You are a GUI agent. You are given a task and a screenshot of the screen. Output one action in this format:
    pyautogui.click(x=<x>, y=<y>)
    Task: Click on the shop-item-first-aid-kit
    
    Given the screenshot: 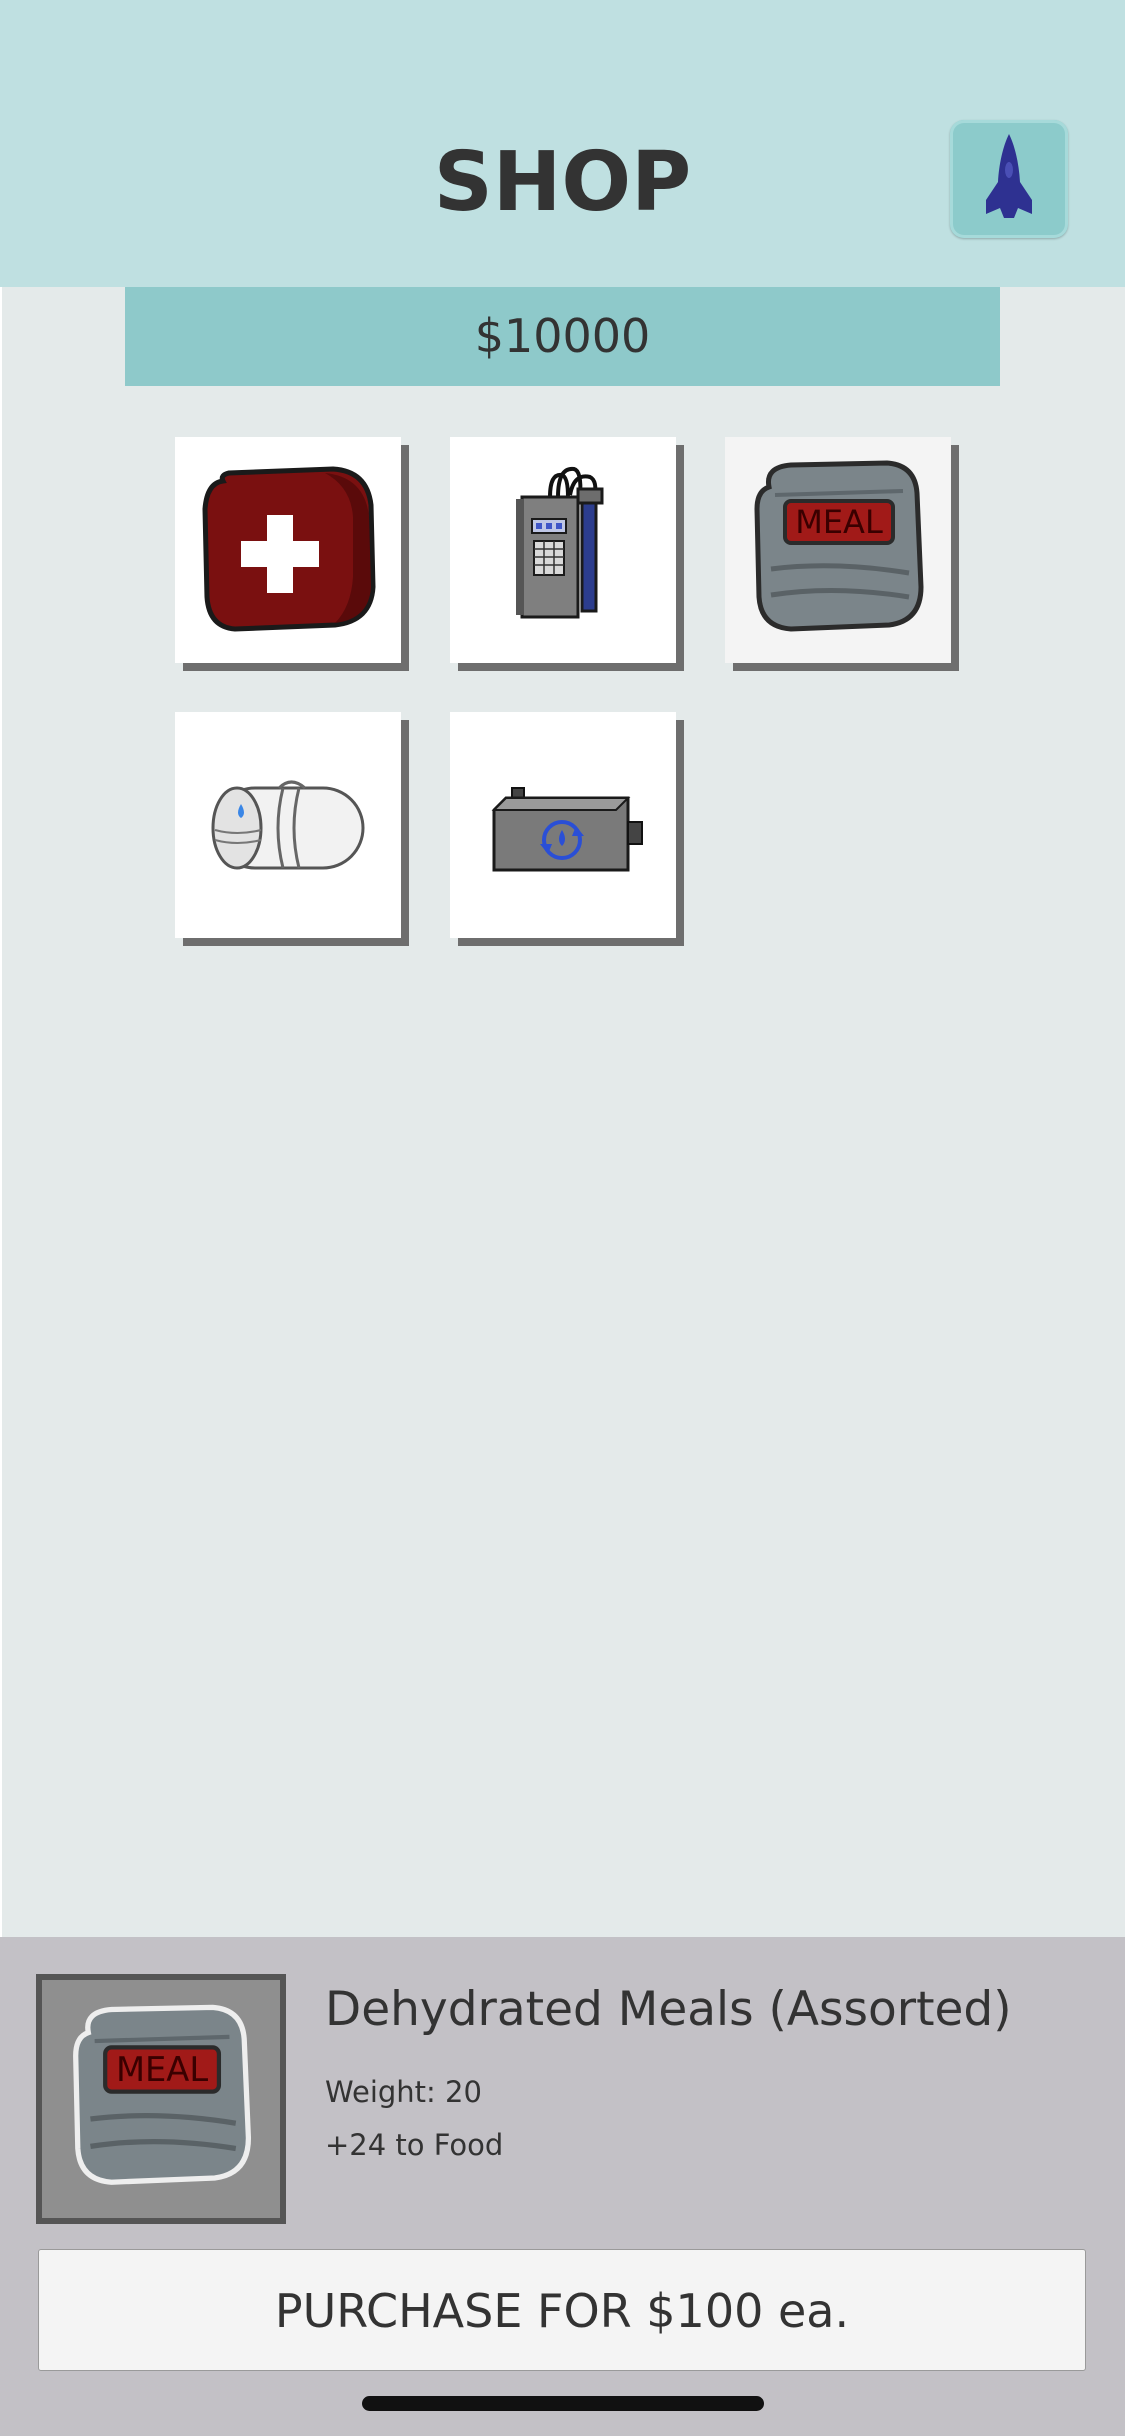 What is the action you would take?
    pyautogui.click(x=292, y=554)
    